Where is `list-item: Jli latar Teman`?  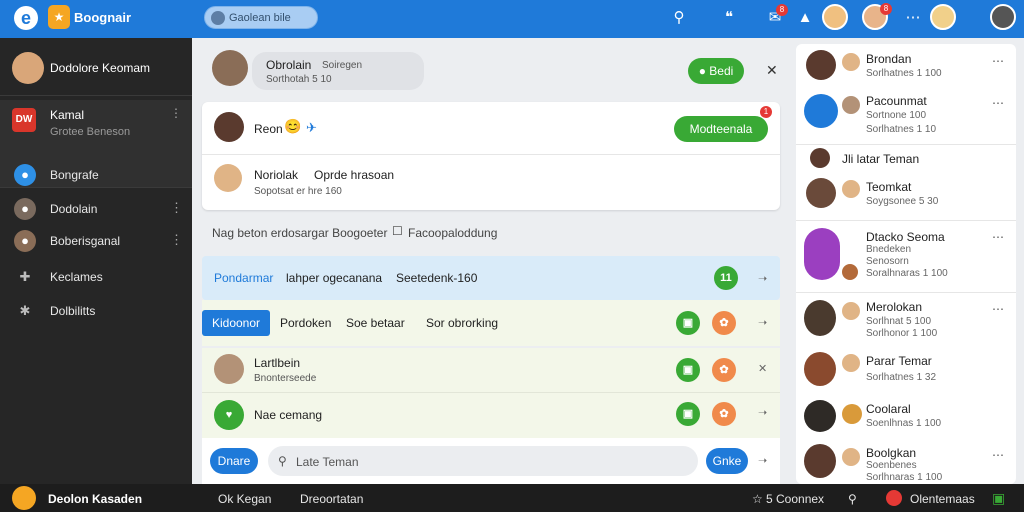 list-item: Jli latar Teman is located at coordinates (906, 159).